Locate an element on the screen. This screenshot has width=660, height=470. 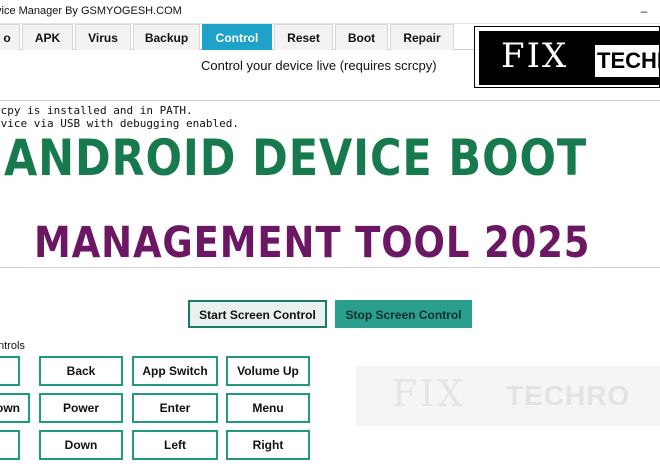
controls-section-label: ntrols is located at coordinates (12, 346).